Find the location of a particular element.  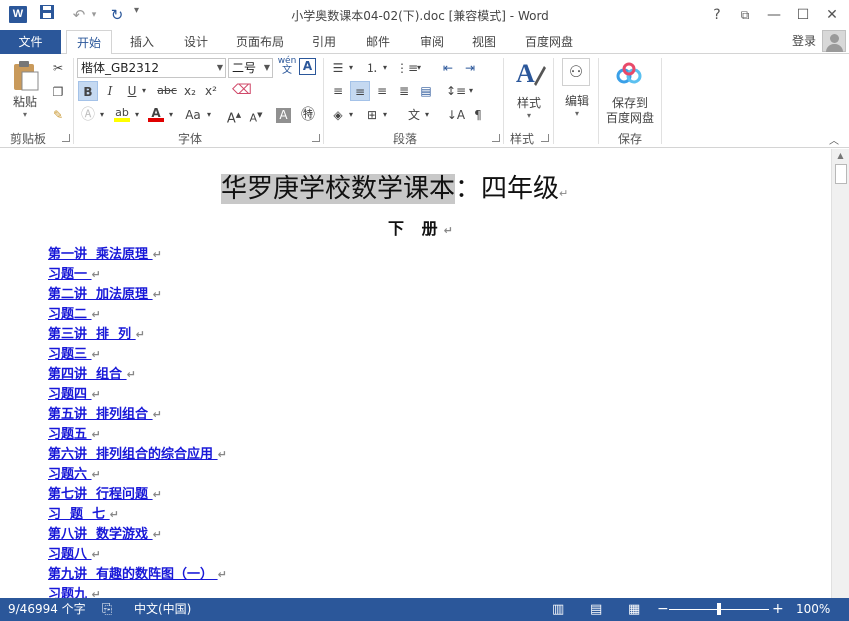

phonetic-guide-icon: wén 文 is located at coordinates (287, 66).